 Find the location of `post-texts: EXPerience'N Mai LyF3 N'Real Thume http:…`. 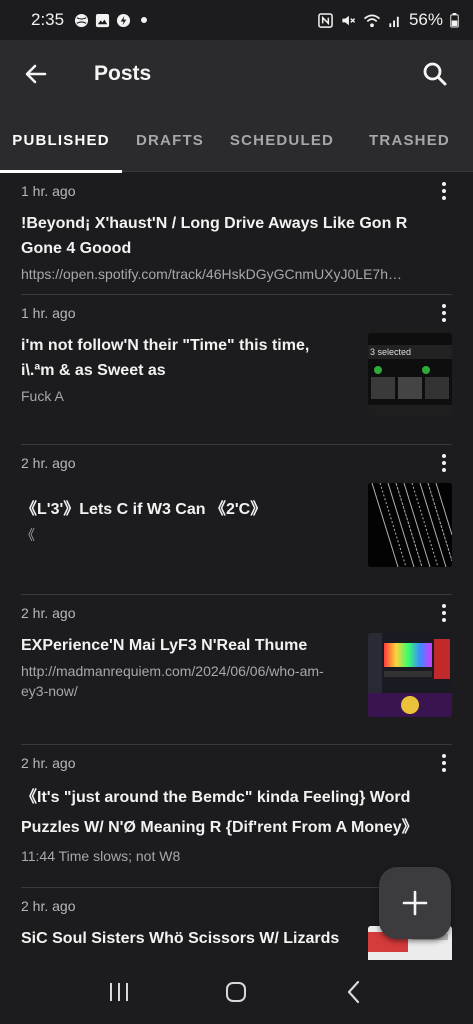

post-texts: EXPerience'N Mai LyF3 N'Real Thume http:… is located at coordinates (183, 675).